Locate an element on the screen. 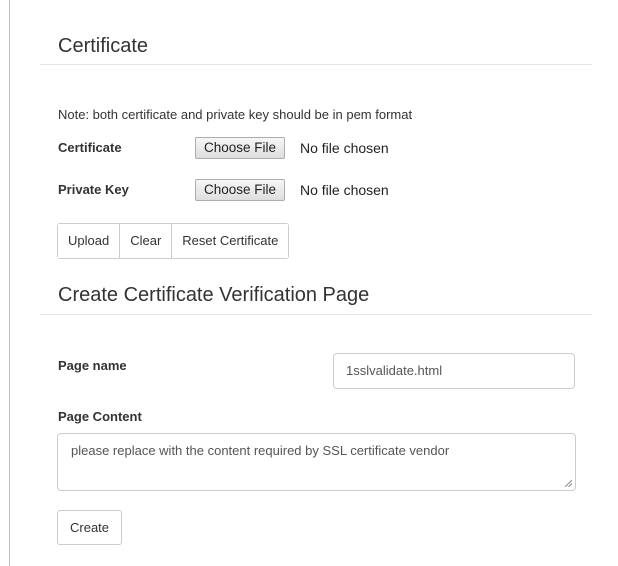  private-key-file-status: No file chosen is located at coordinates (344, 190).